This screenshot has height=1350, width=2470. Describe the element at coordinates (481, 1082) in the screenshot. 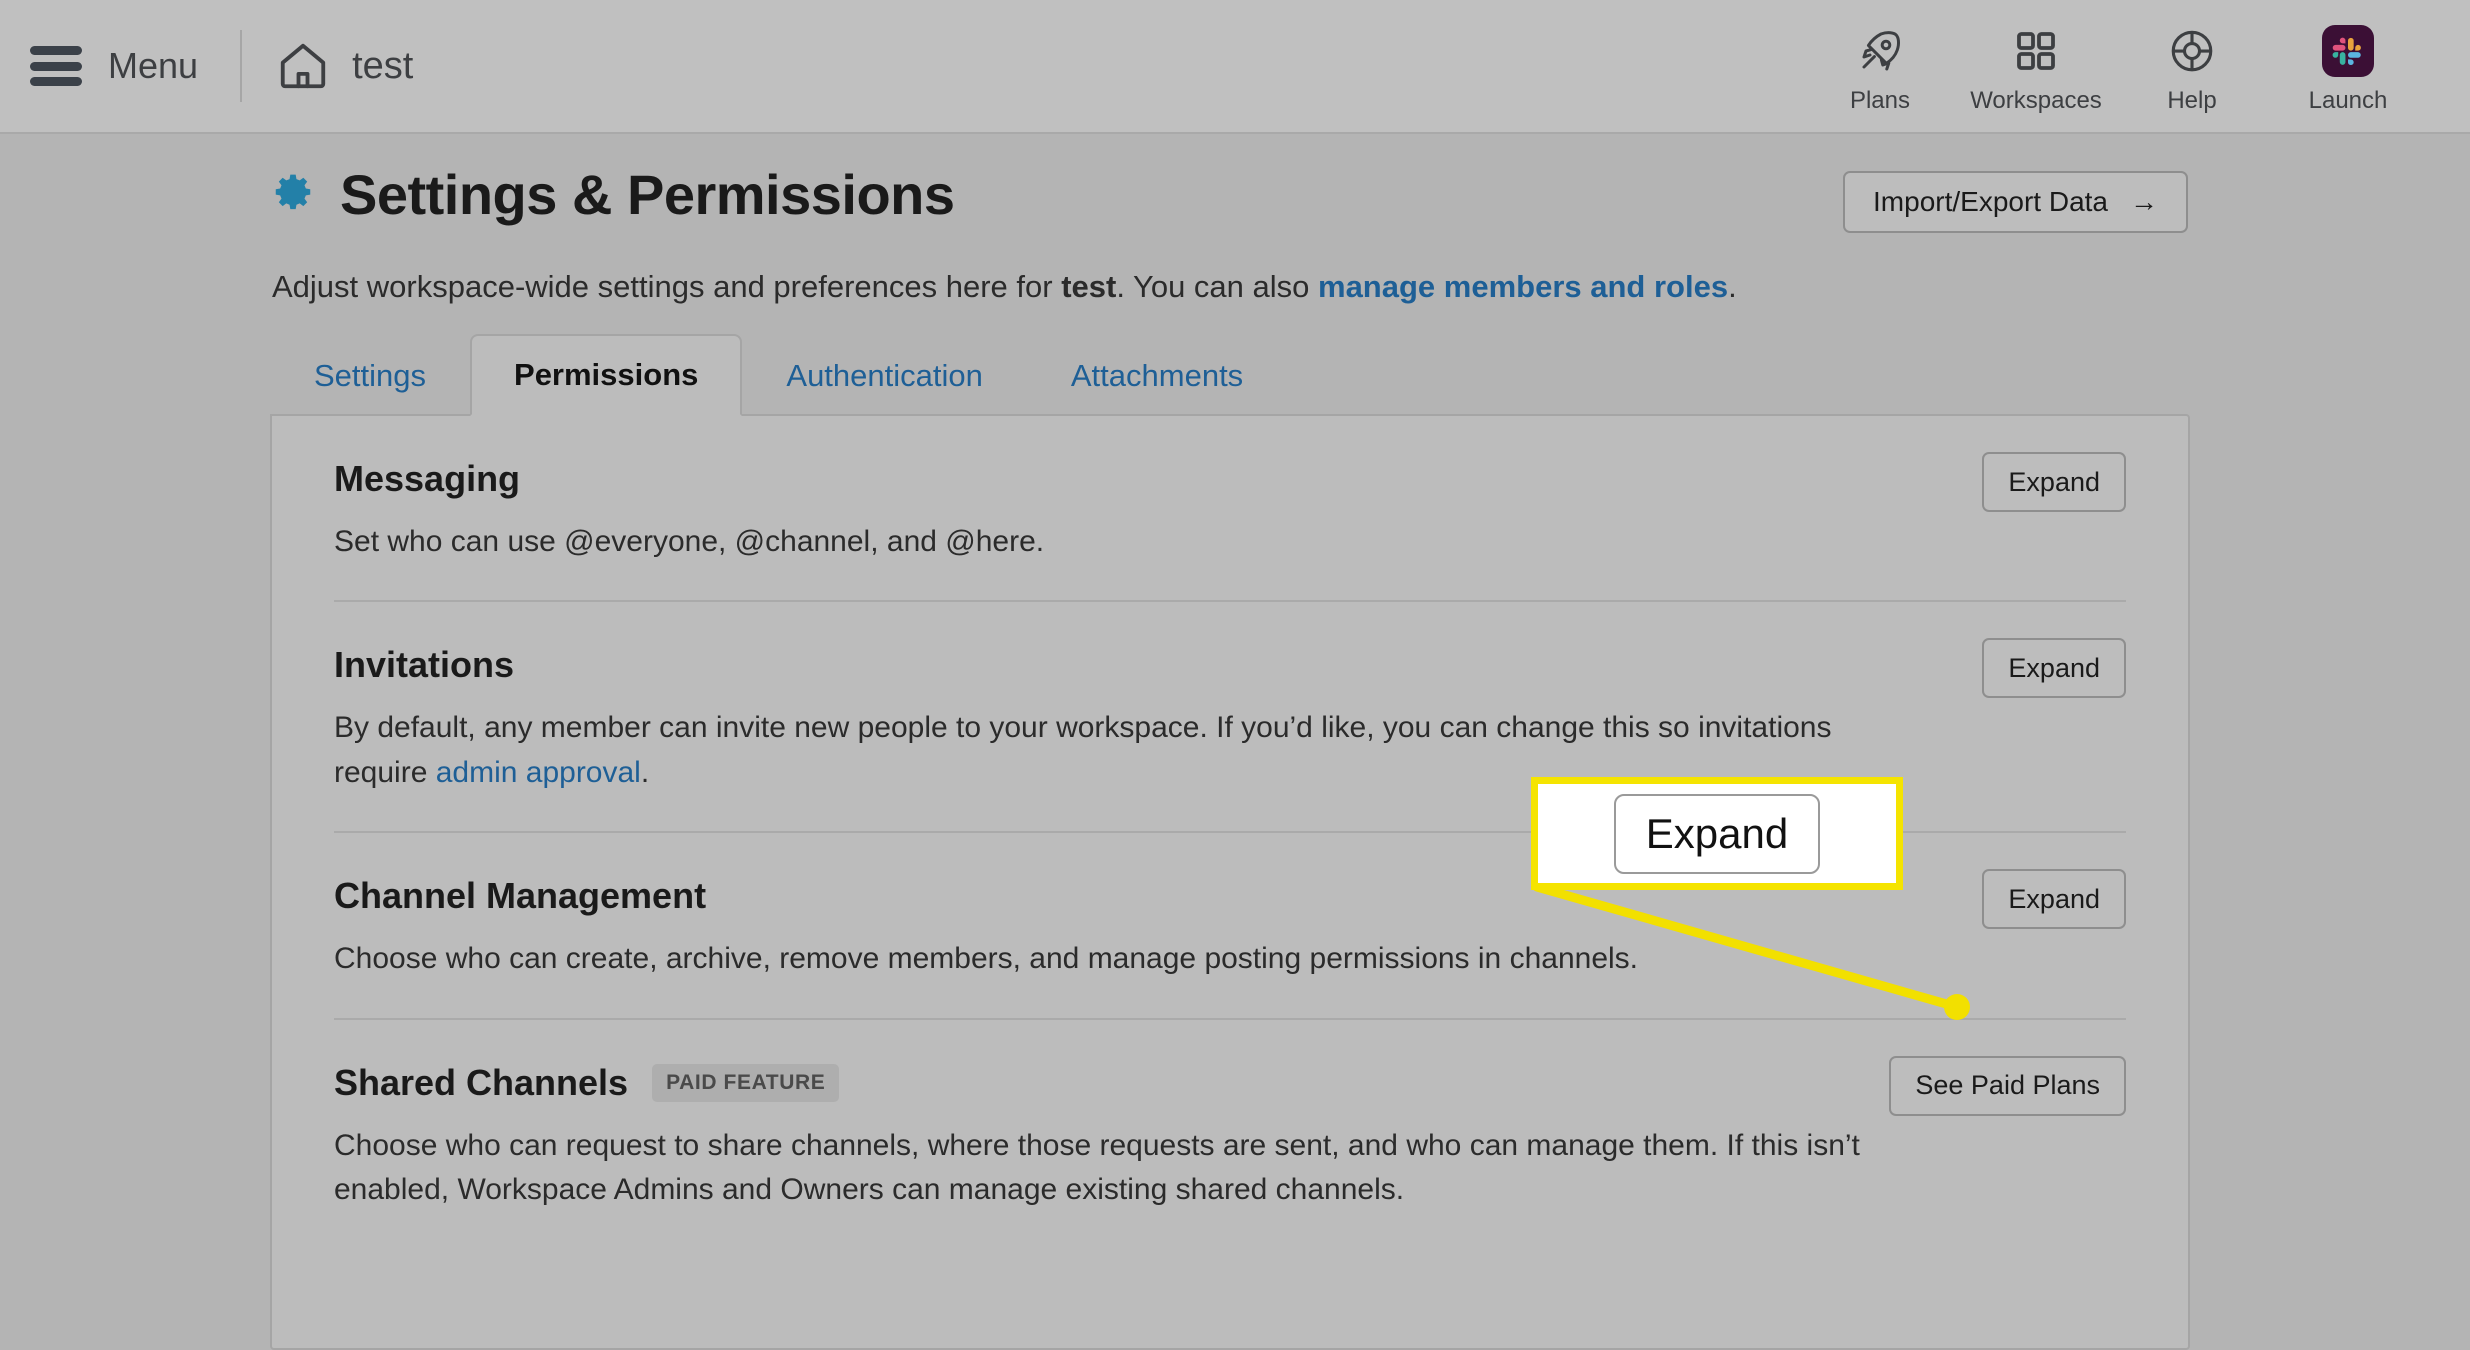

I see `section-title: Shared Channels` at that location.